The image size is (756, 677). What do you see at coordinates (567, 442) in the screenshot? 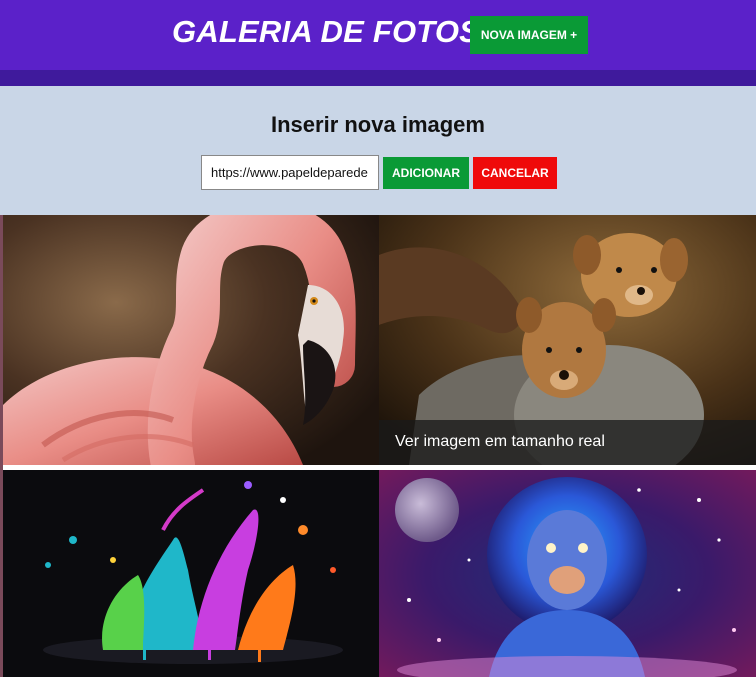
I see `view-full-size-overlay: Ver imagem em tamanho real` at bounding box center [567, 442].